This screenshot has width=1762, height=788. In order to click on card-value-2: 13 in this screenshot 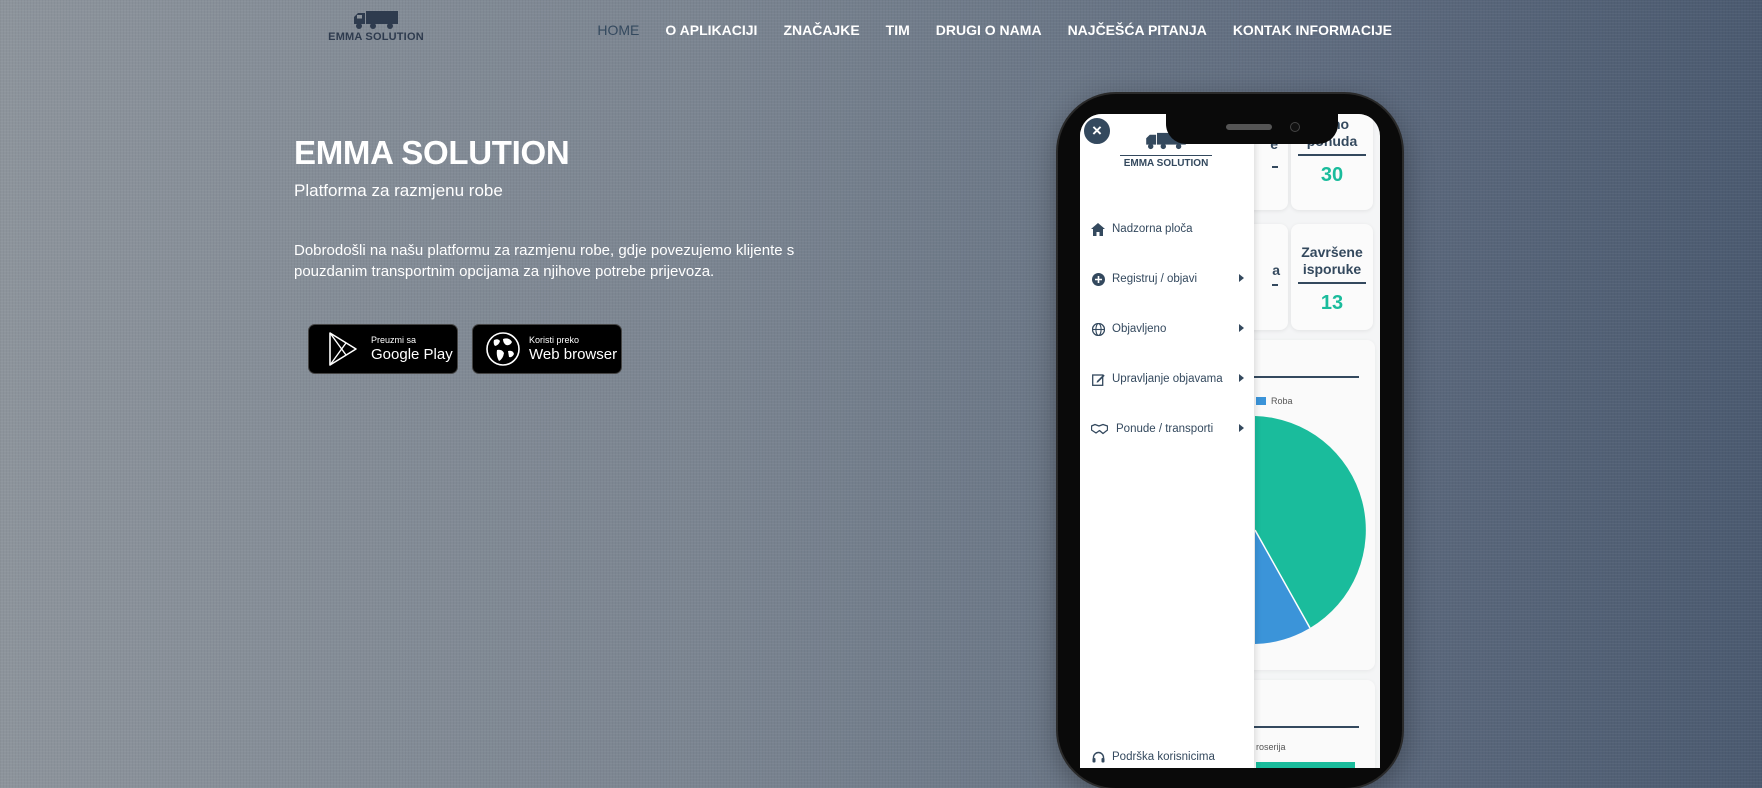, I will do `click(1332, 303)`.